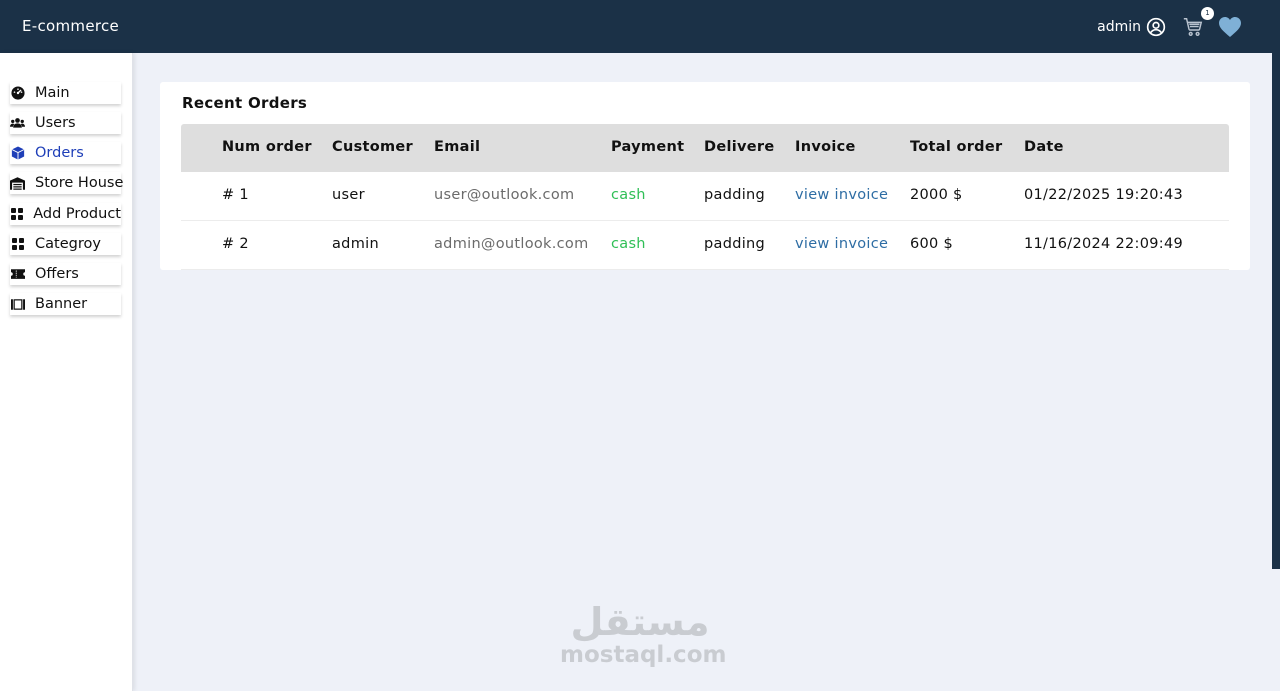  I want to click on sidebar-item-label: Banner, so click(61, 304).